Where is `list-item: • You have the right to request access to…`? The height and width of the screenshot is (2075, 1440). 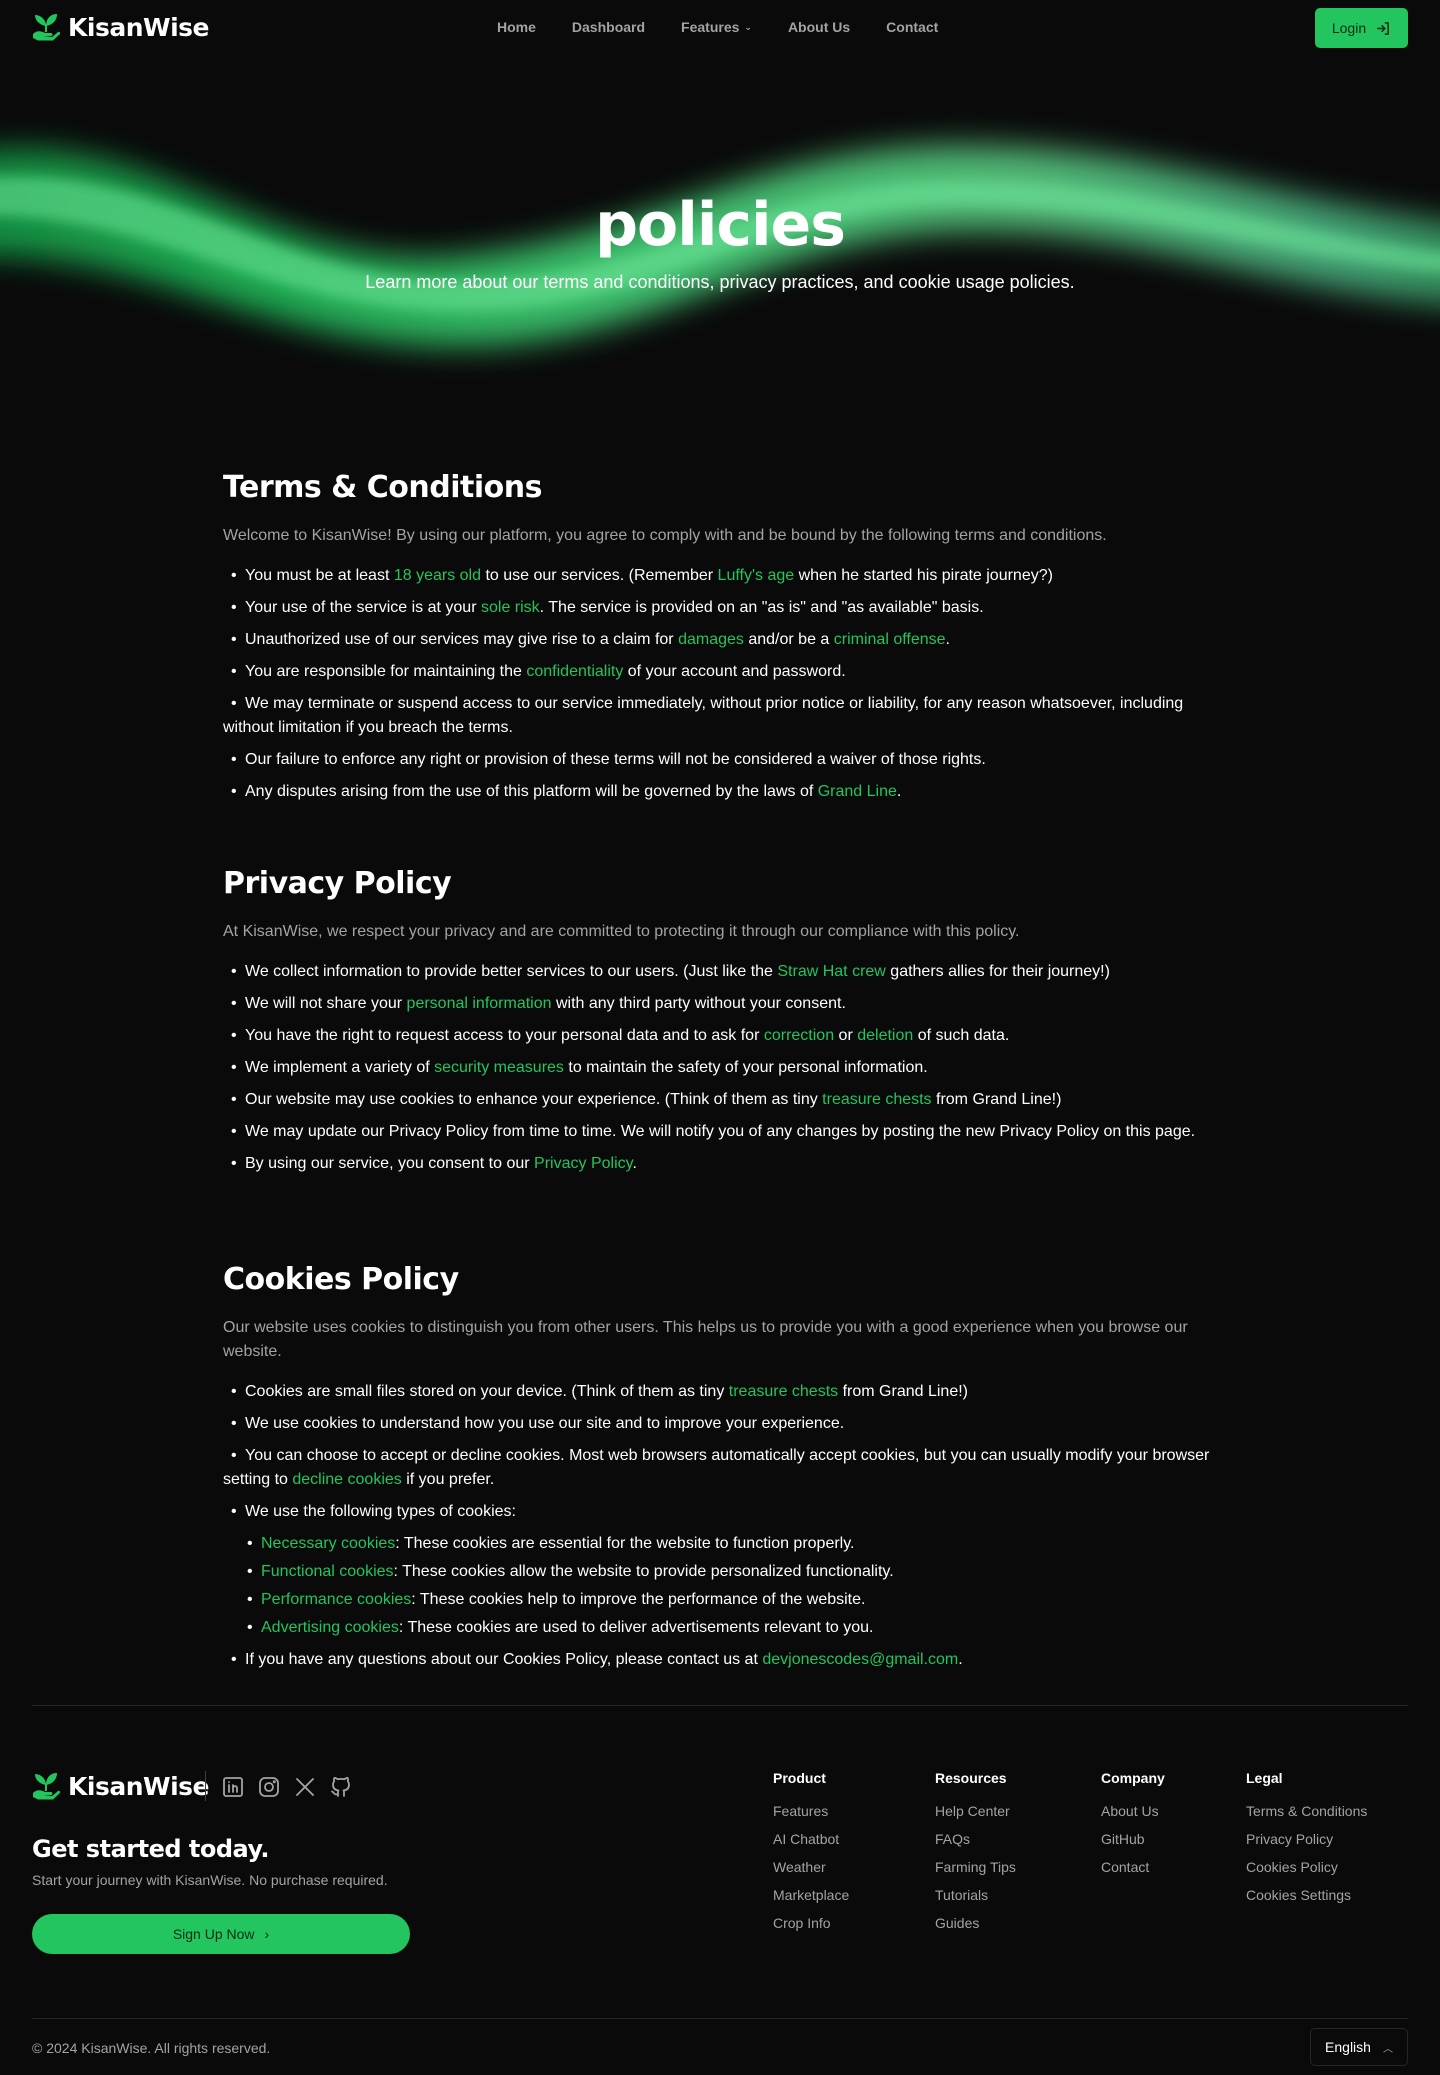 list-item: • You have the right to request access to… is located at coordinates (620, 1035).